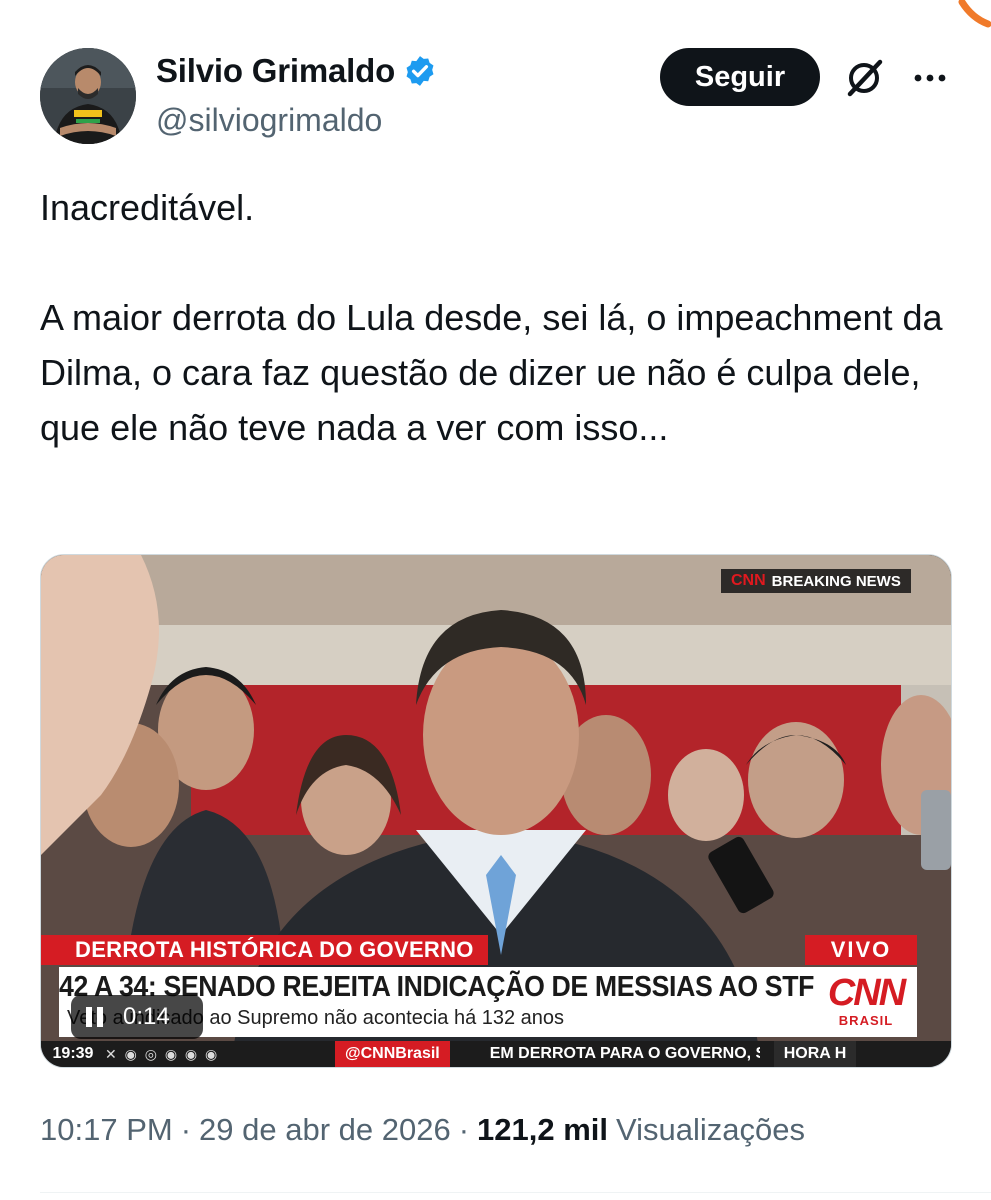 Image resolution: width=991 pixels, height=1200 pixels. What do you see at coordinates (866, 1020) in the screenshot?
I see `cnn-logo-sub: BRASIL` at bounding box center [866, 1020].